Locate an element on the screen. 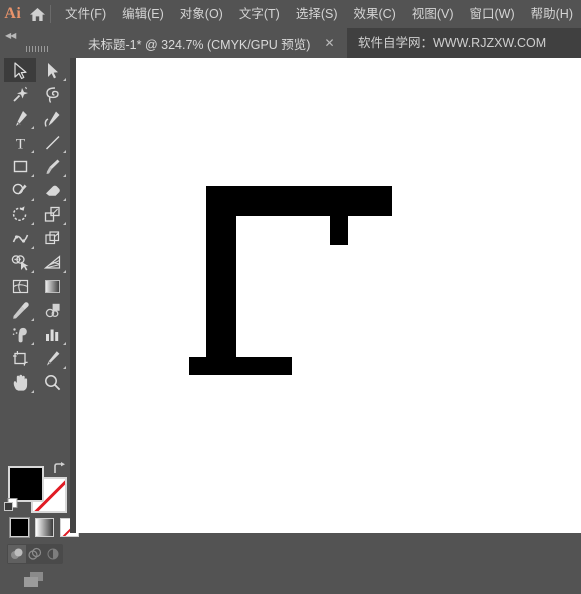  close-icon: ✕ is located at coordinates (329, 43).